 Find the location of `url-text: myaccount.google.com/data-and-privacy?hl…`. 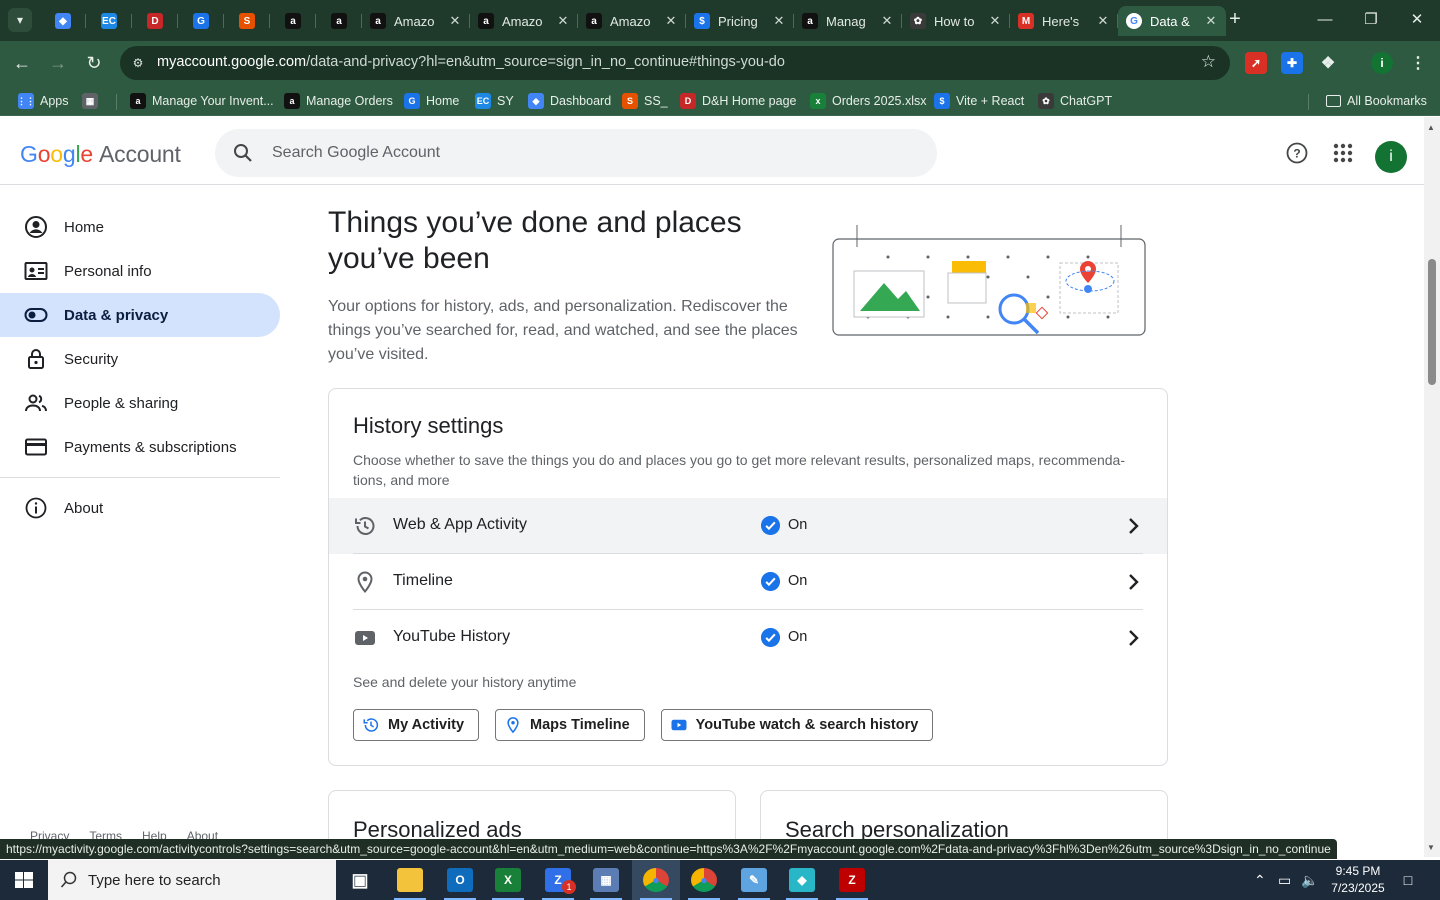

url-text: myaccount.google.com/data-and-privacy?hl… is located at coordinates (471, 62).